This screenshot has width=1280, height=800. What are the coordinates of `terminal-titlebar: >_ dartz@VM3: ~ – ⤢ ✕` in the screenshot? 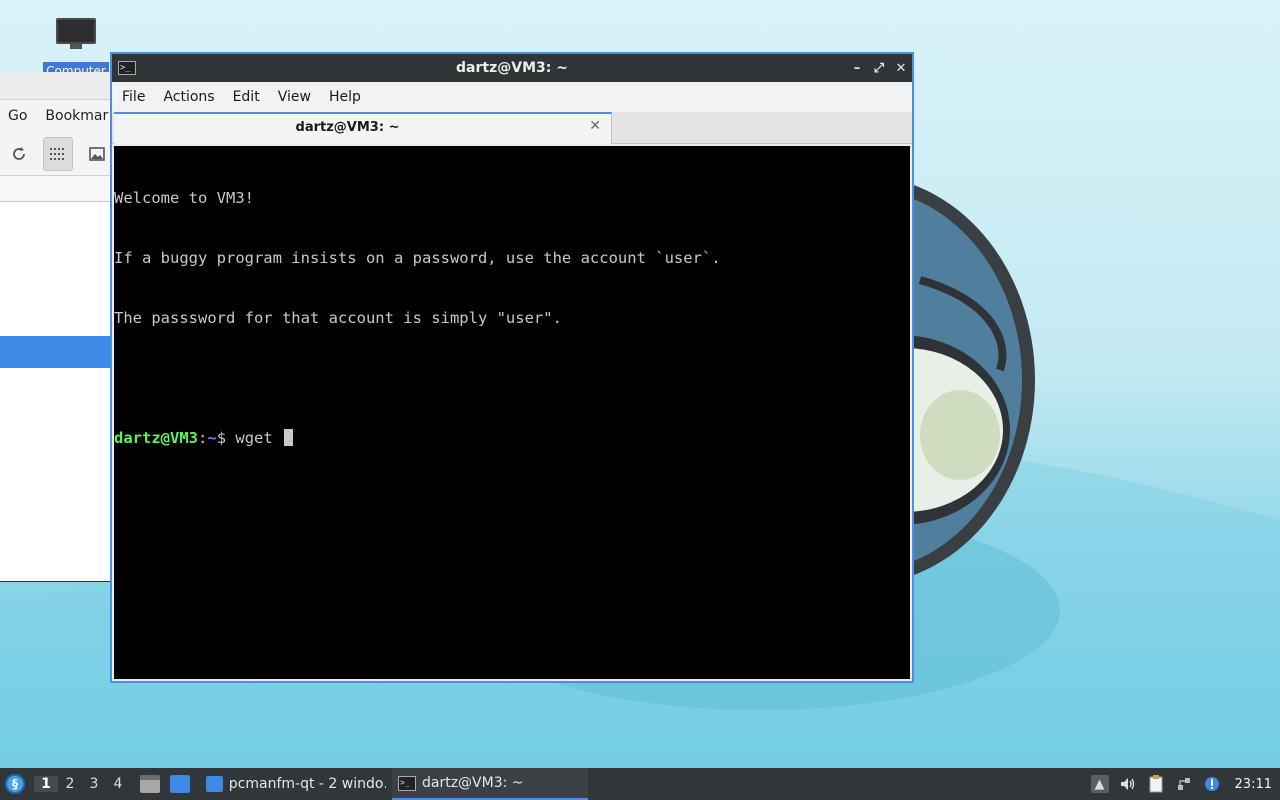 It's located at (512, 68).